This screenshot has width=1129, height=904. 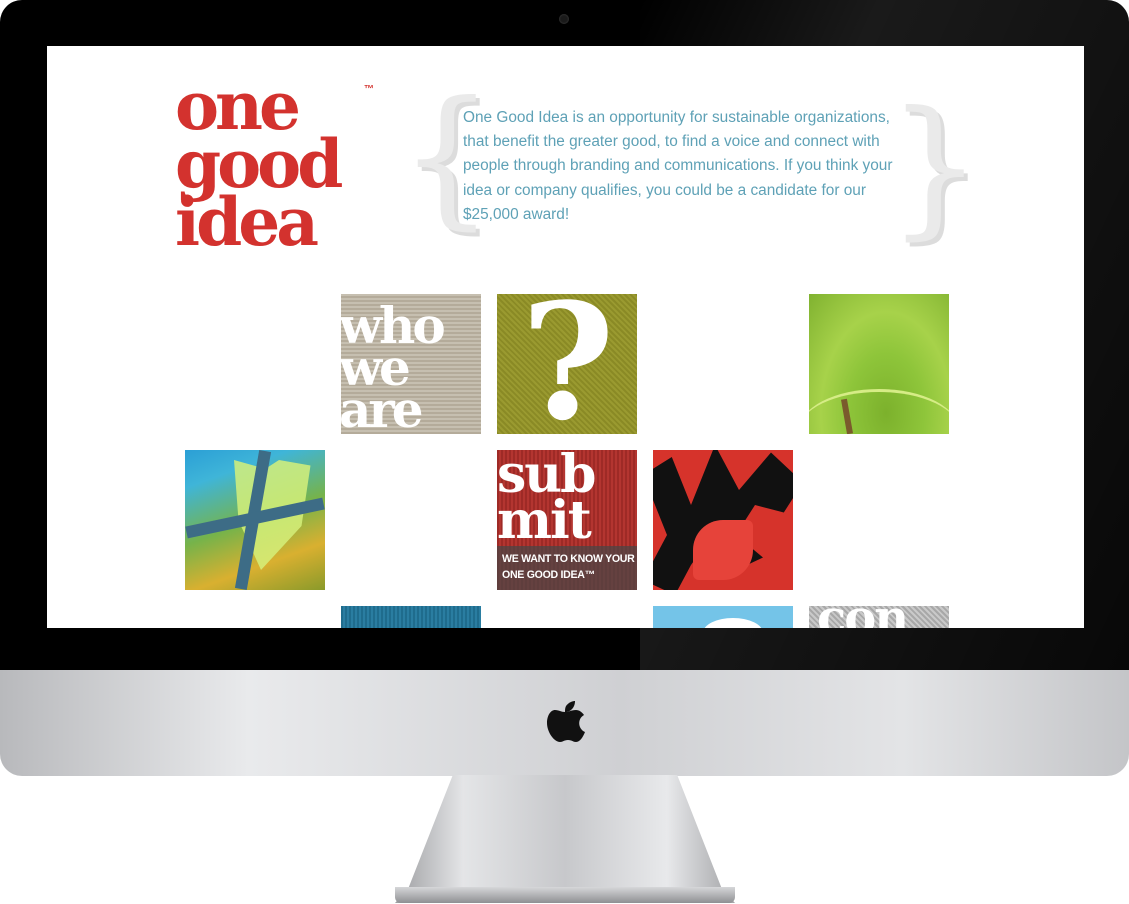 I want to click on cloud-shape, so click(x=733, y=623).